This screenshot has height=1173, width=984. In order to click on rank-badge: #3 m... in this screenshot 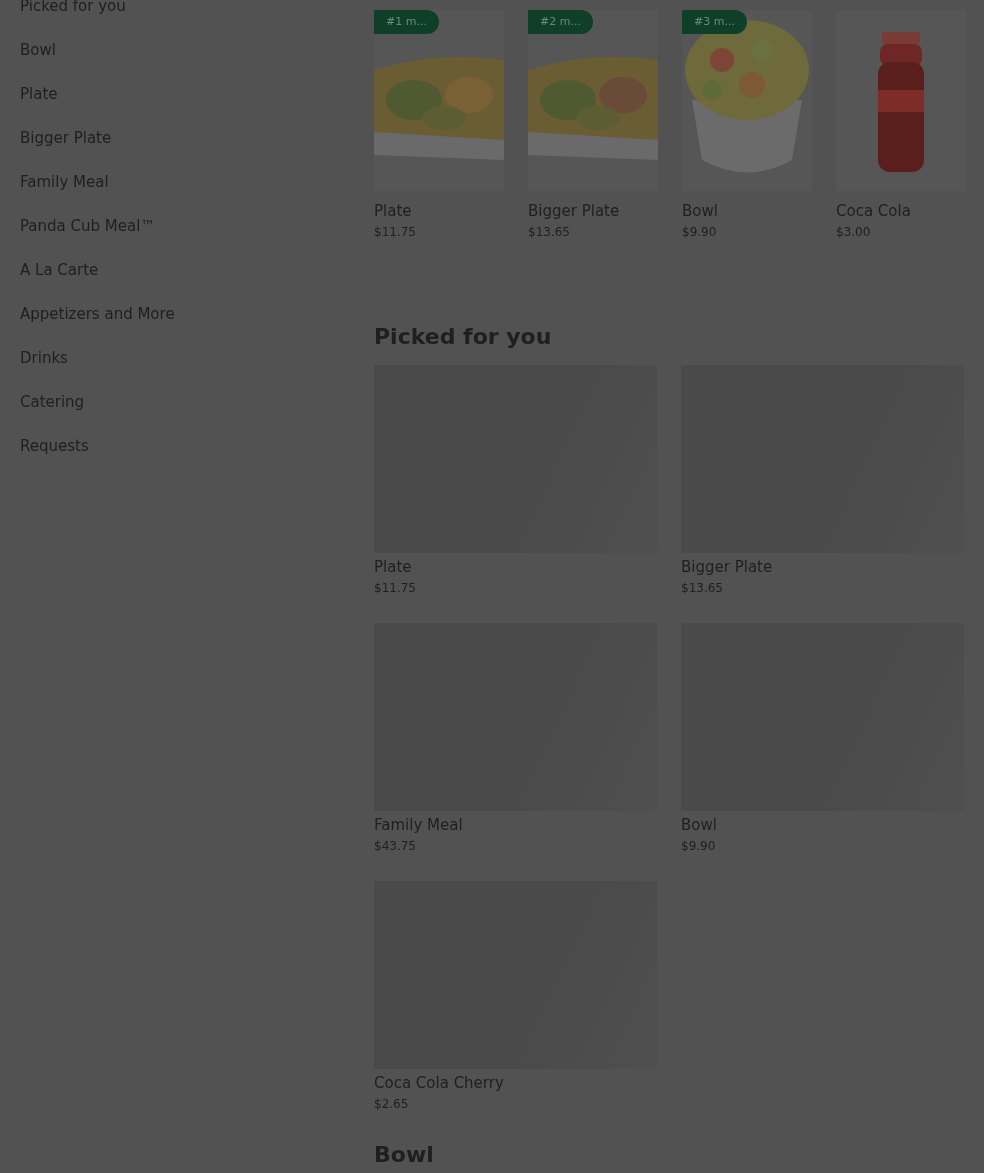, I will do `click(714, 22)`.